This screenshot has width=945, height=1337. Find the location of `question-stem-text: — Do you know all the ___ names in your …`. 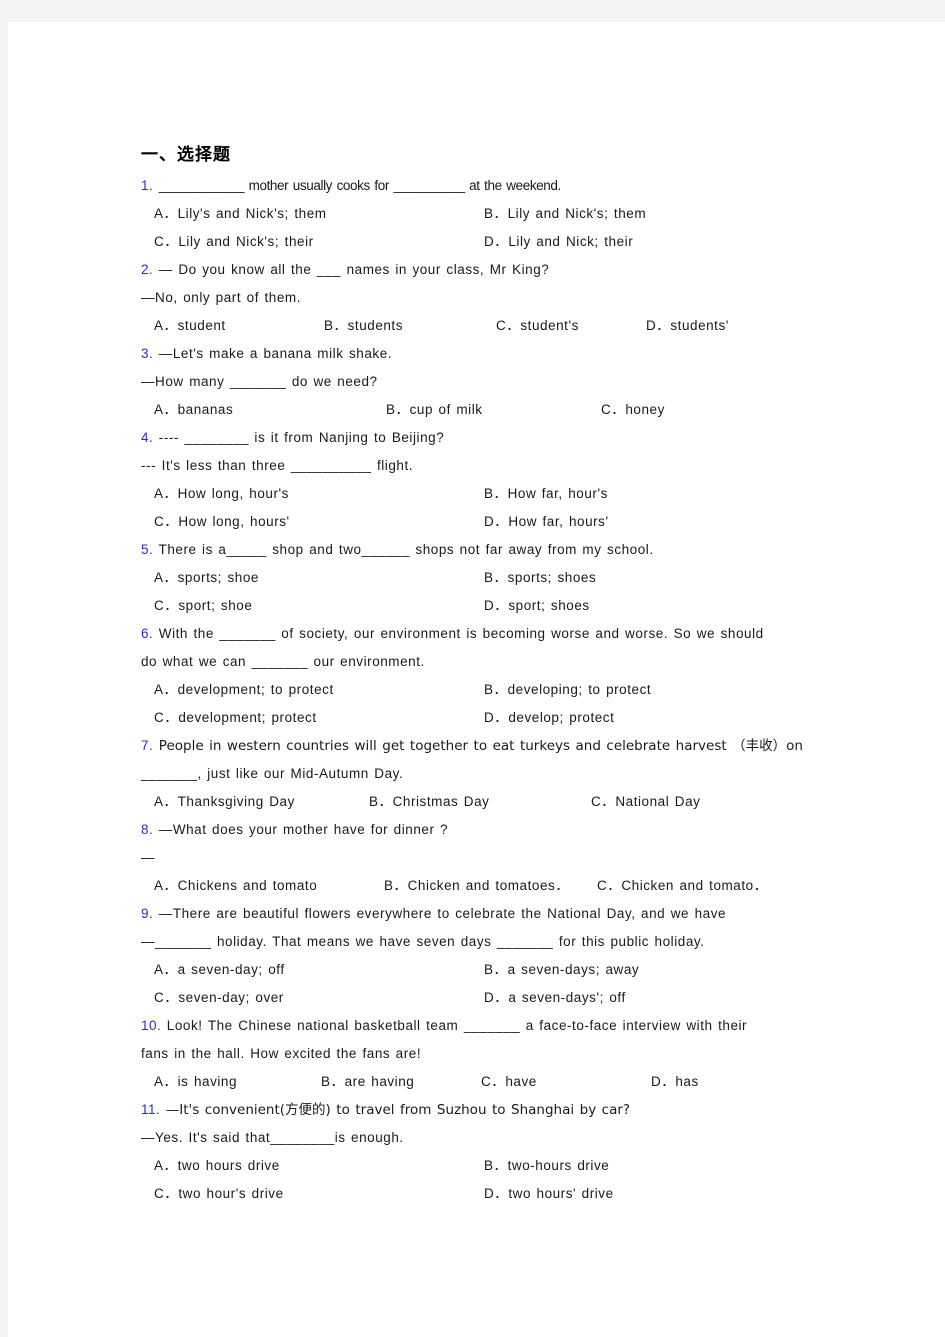

question-stem-text: — Do you know all the ___ names in your … is located at coordinates (354, 269).